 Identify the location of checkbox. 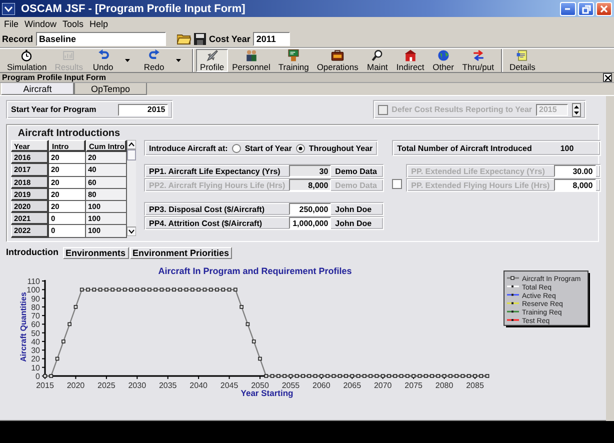
(397, 184).